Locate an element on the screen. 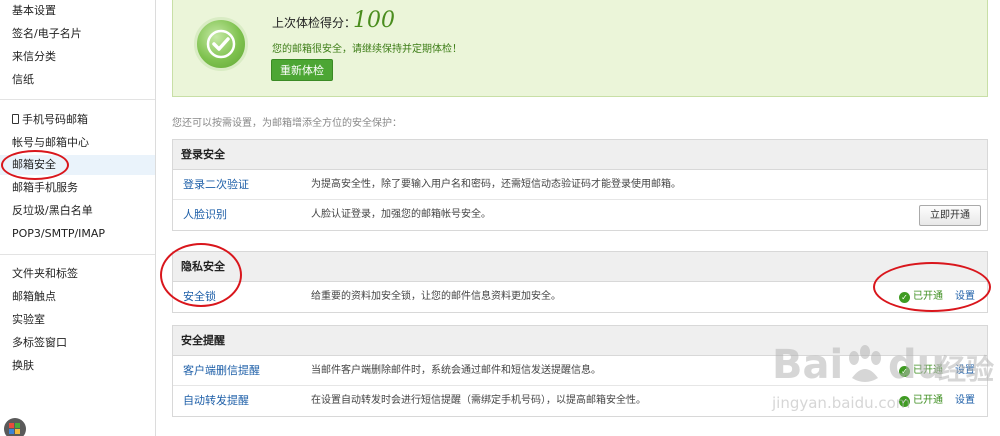  sidebar-item-lab: 实验室 is located at coordinates (28, 320).